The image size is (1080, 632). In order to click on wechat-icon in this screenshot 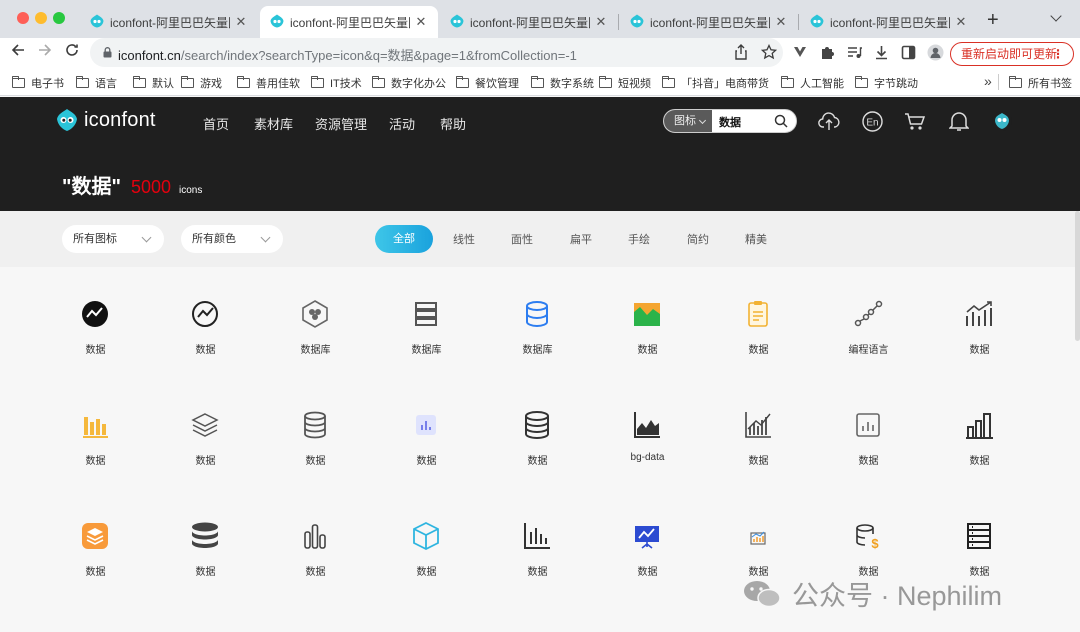, I will do `click(762, 593)`.